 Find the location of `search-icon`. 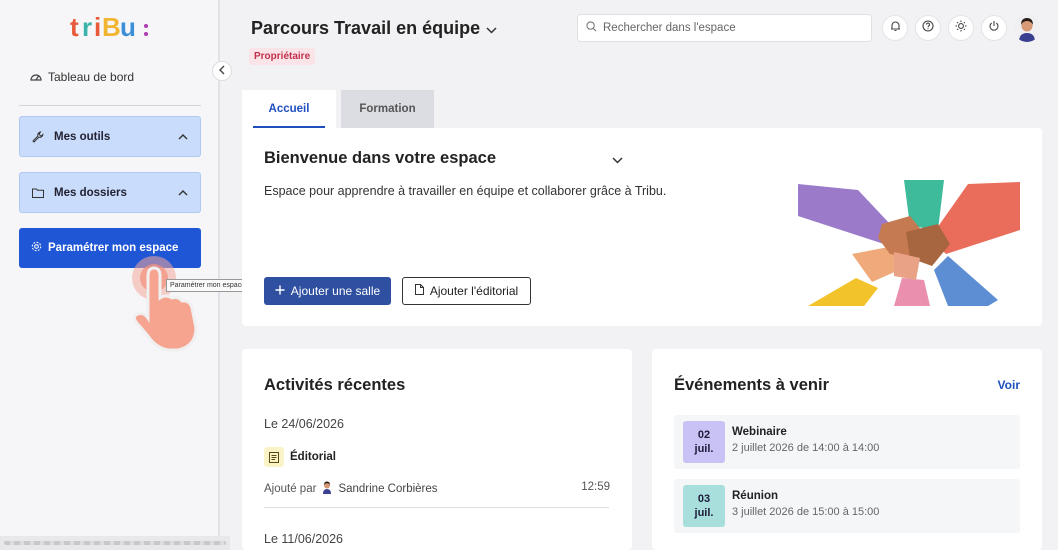

search-icon is located at coordinates (591, 28).